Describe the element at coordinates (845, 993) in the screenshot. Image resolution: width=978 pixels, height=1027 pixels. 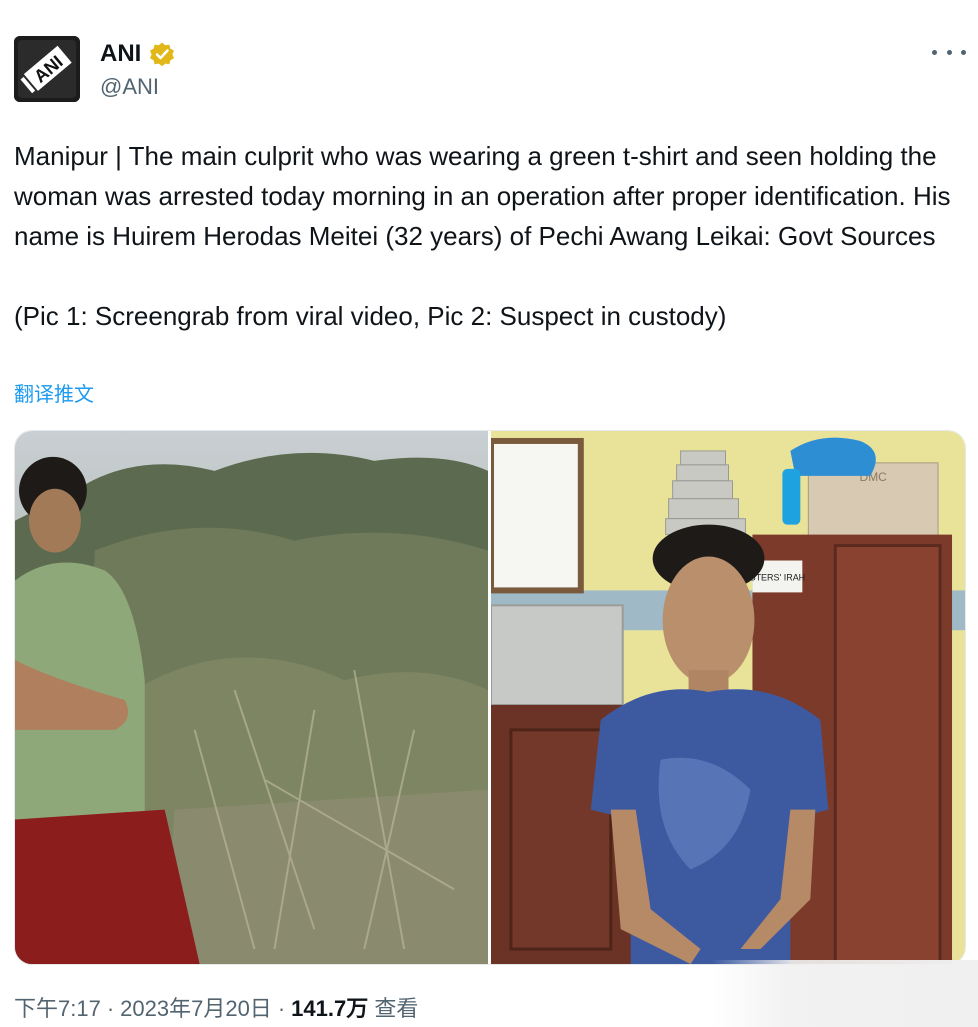
I see `watermark-fade` at that location.